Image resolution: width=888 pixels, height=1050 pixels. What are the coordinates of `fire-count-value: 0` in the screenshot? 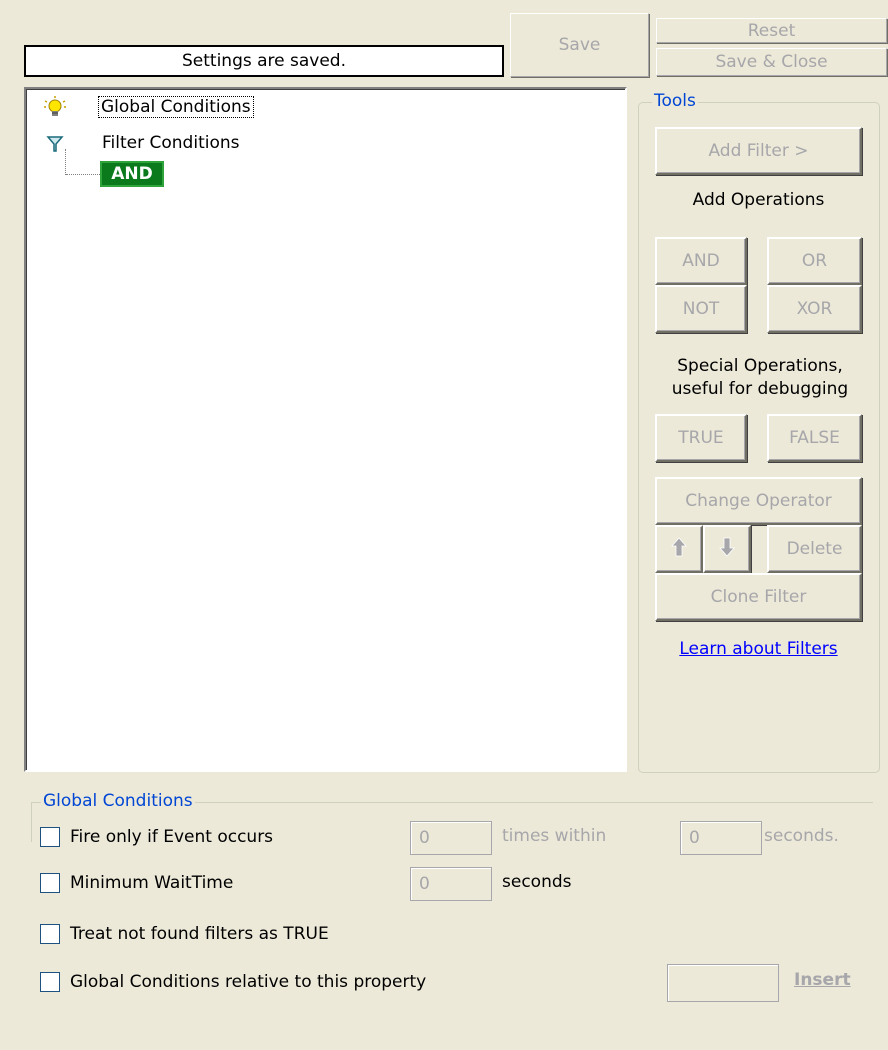 It's located at (424, 838).